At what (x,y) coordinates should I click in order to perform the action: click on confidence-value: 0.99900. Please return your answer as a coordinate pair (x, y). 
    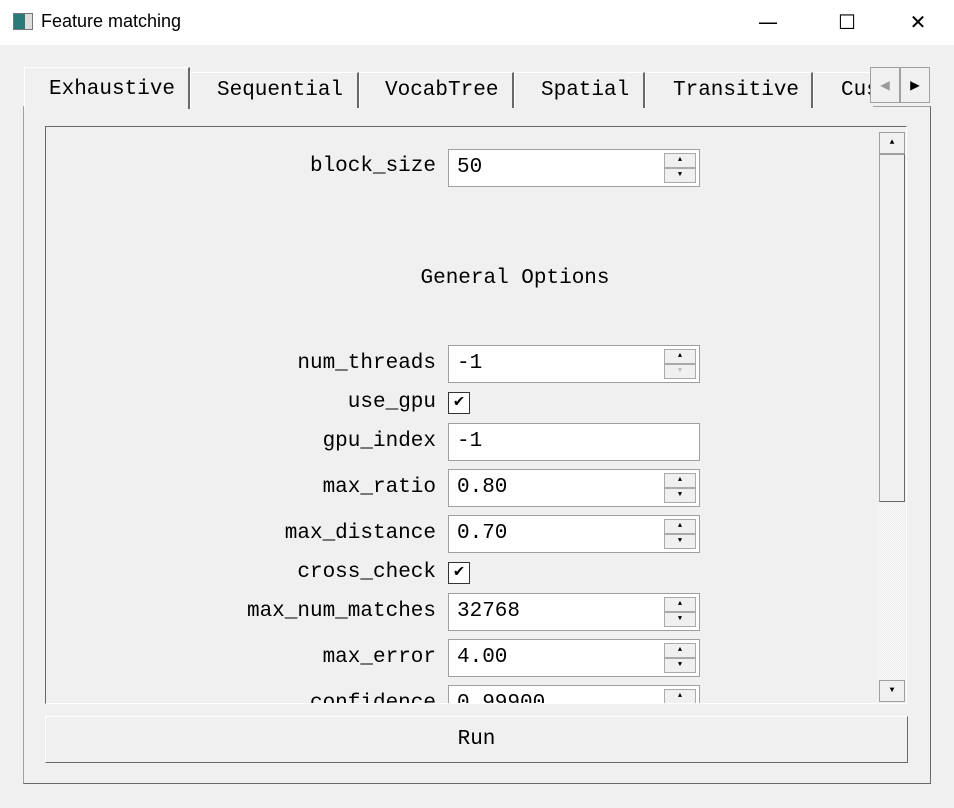
    Looking at the image, I should click on (501, 698).